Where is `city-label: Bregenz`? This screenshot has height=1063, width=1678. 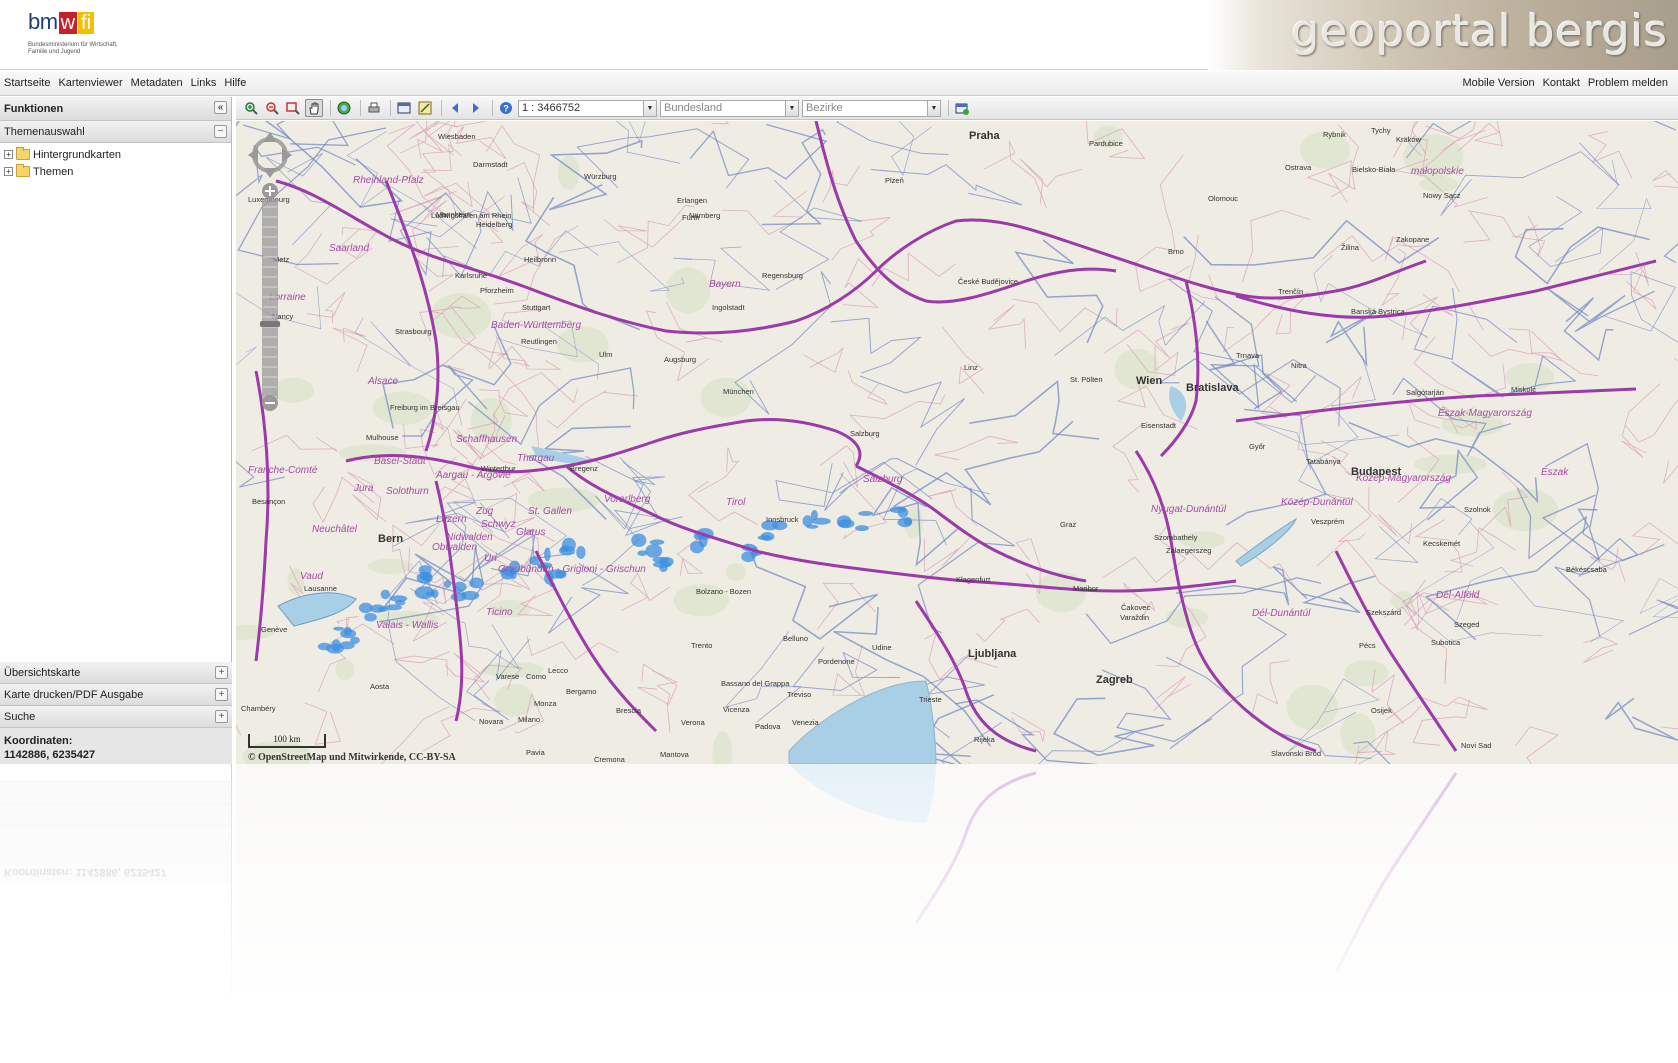 city-label: Bregenz is located at coordinates (584, 468).